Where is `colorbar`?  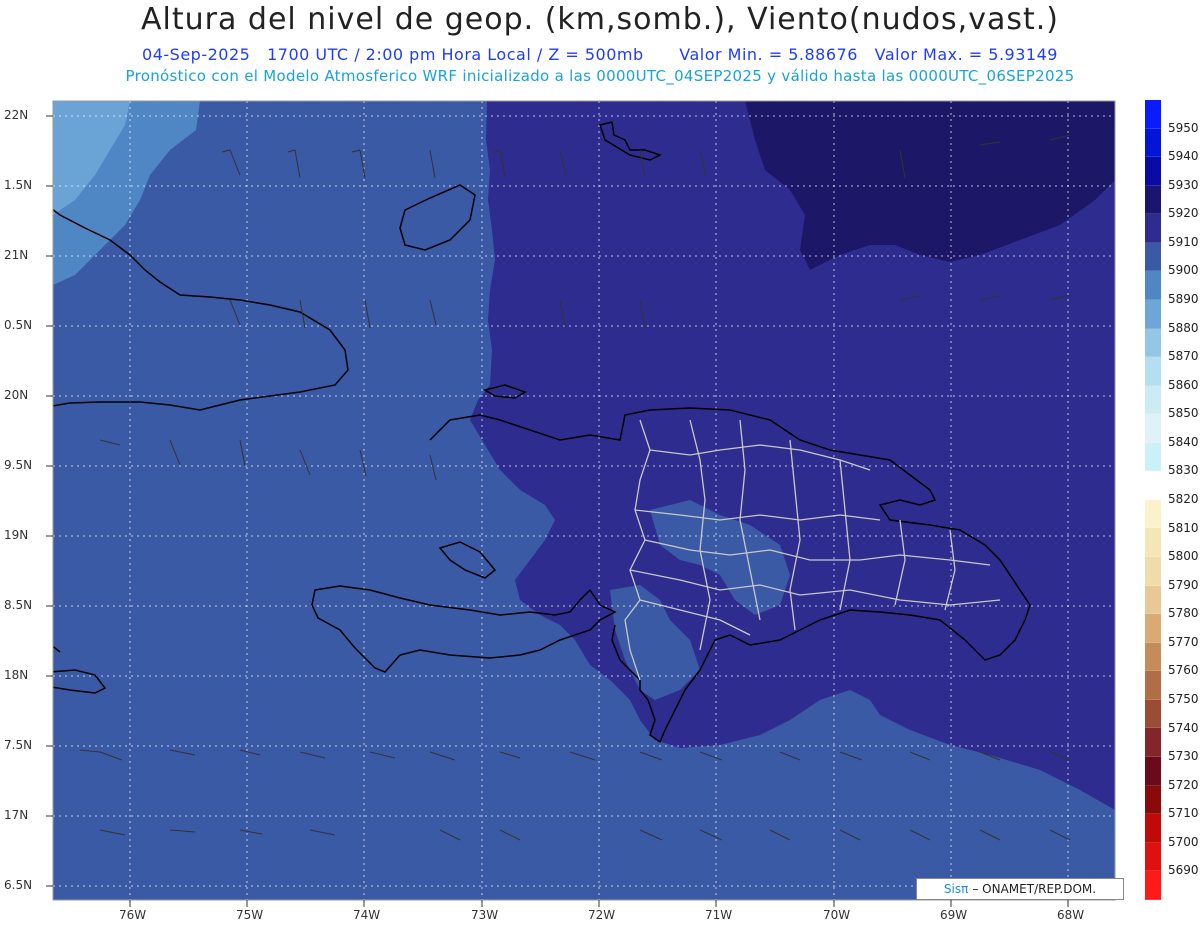 colorbar is located at coordinates (1153, 500).